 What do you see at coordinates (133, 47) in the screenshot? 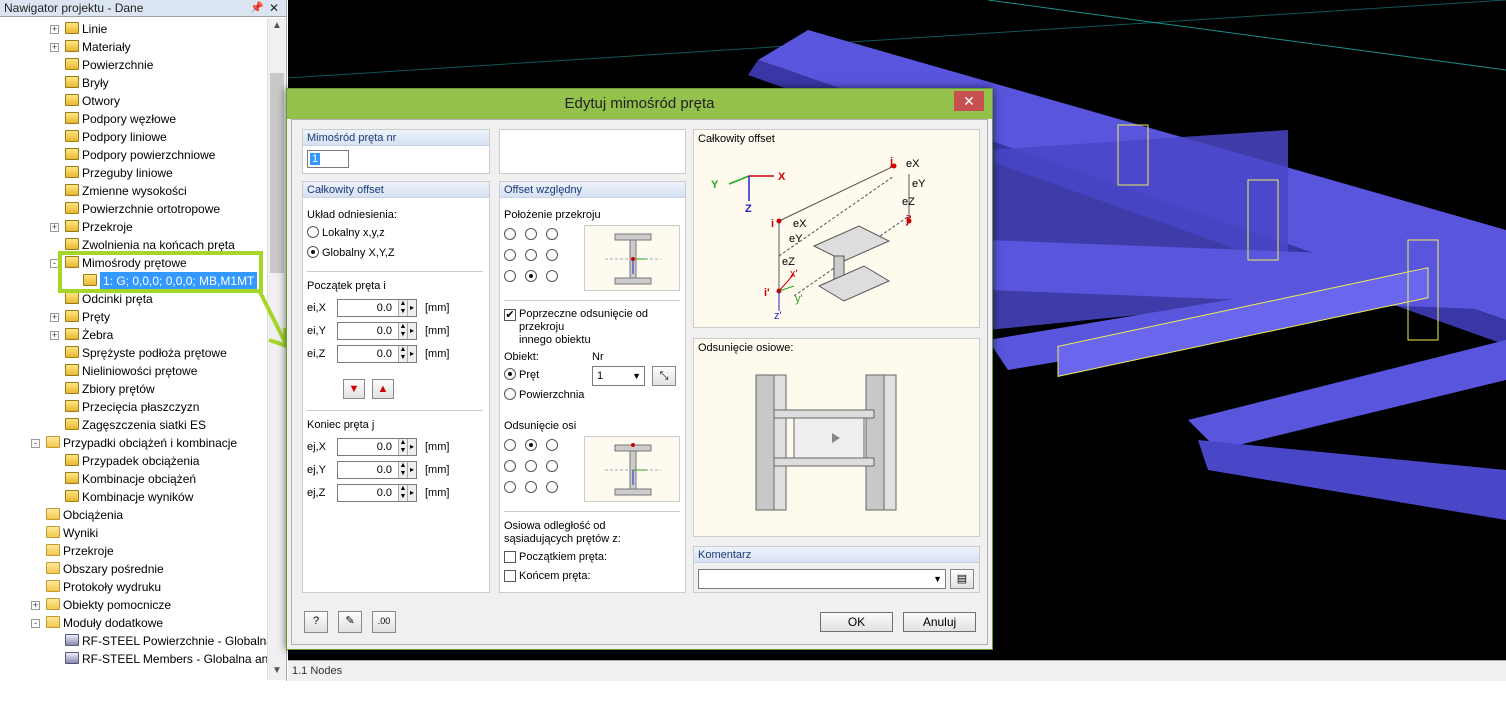
I see `tree-item: + Materiały` at bounding box center [133, 47].